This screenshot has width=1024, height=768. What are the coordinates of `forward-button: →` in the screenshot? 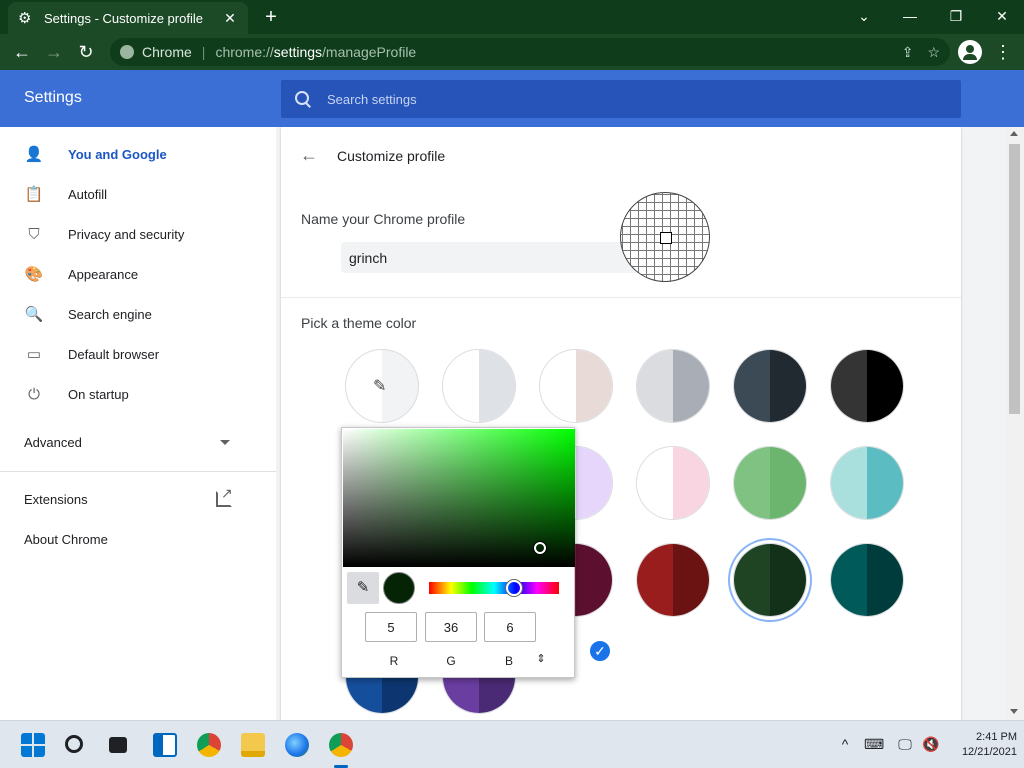 It's located at (54, 52).